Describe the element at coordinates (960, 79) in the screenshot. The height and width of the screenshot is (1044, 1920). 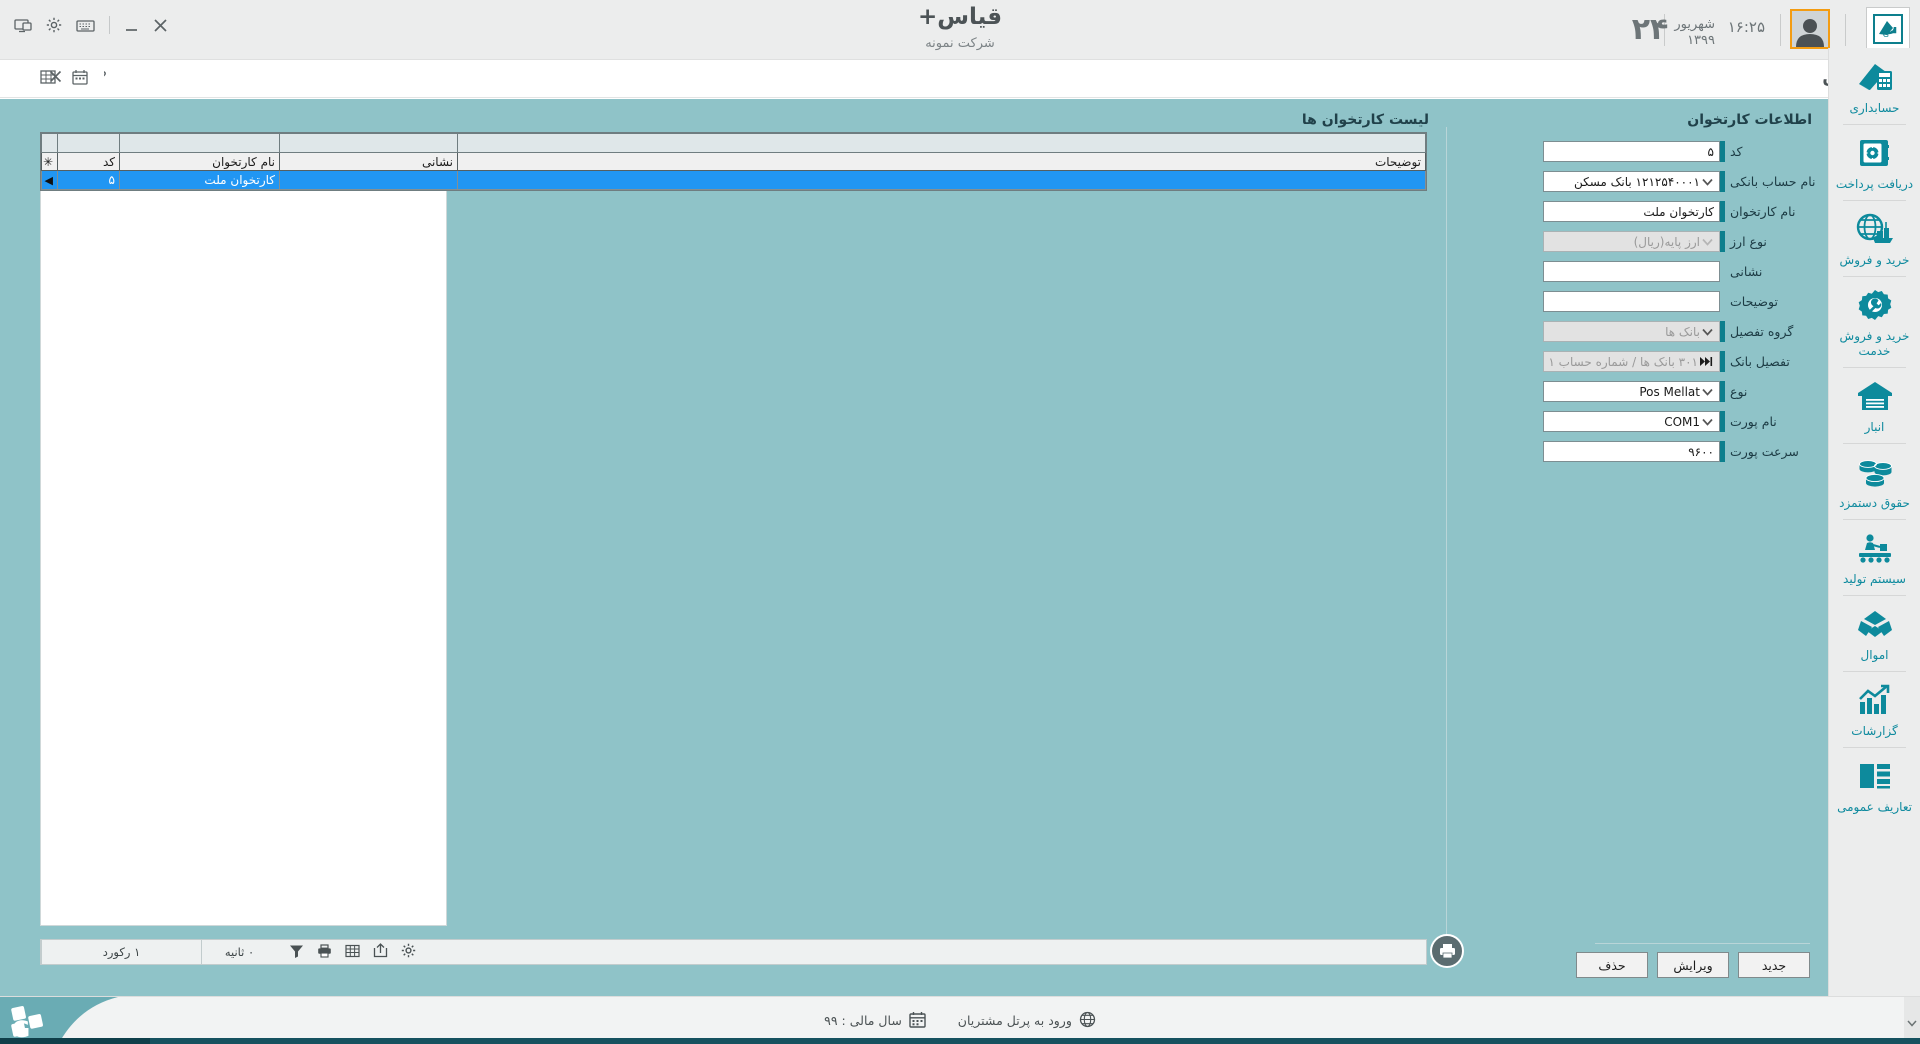
I see `toolbar: کارتخوان ?` at that location.